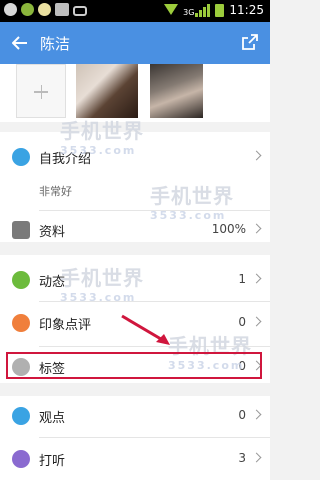 This screenshot has height=480, width=320. What do you see at coordinates (228, 229) in the screenshot?
I see `profile-value: 100%` at bounding box center [228, 229].